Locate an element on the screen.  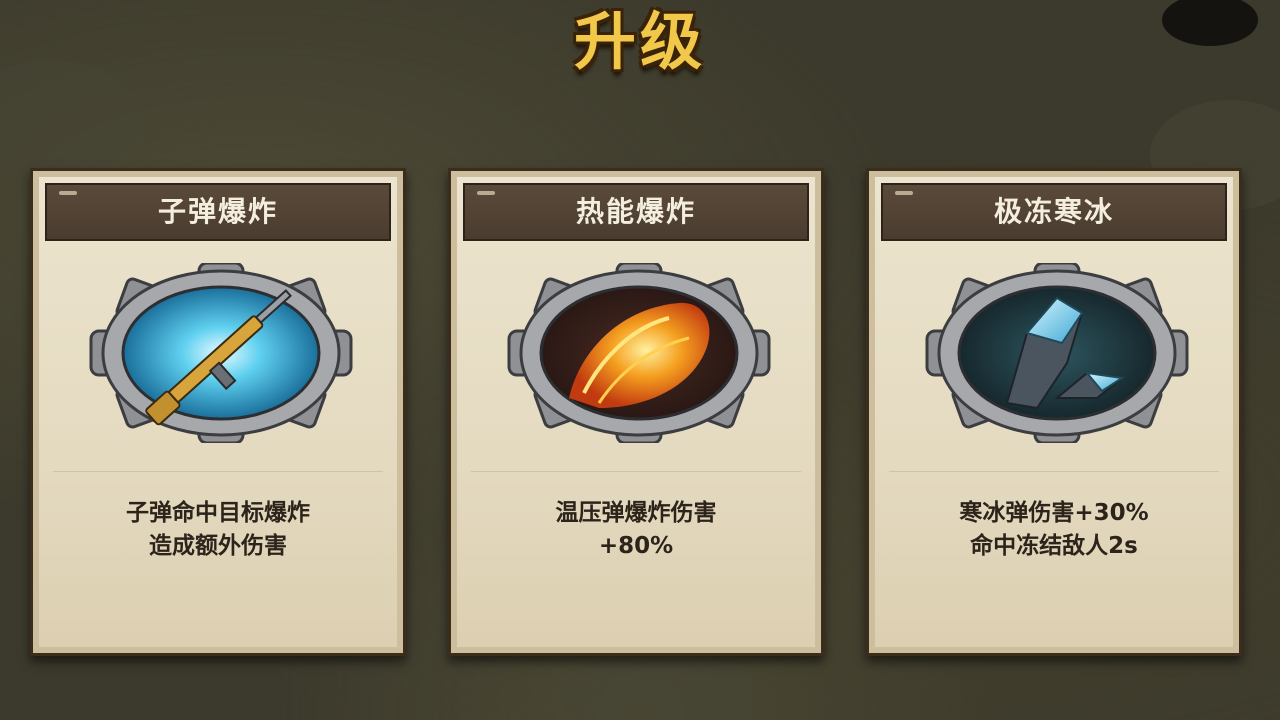
card-description: 子弹命中目标爆炸 造成额外伤害 is located at coordinates (218, 530).